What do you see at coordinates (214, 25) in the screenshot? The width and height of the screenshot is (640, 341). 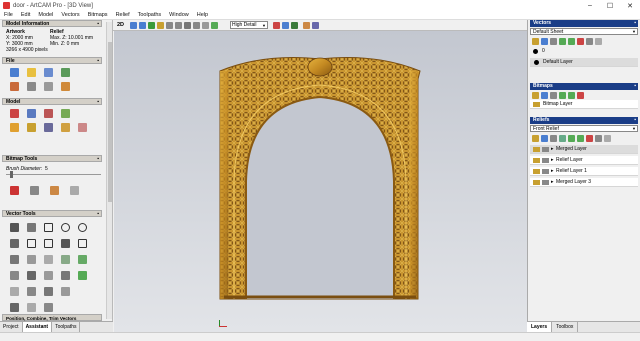 I see `shaded-icon` at bounding box center [214, 25].